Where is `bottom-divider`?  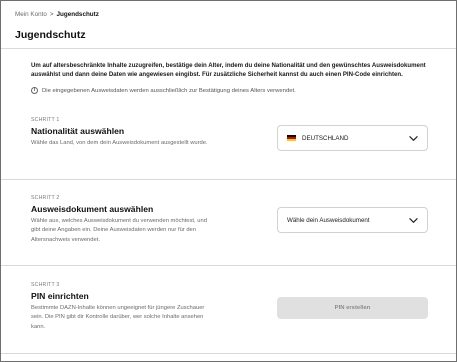
bottom-divider is located at coordinates (228, 353).